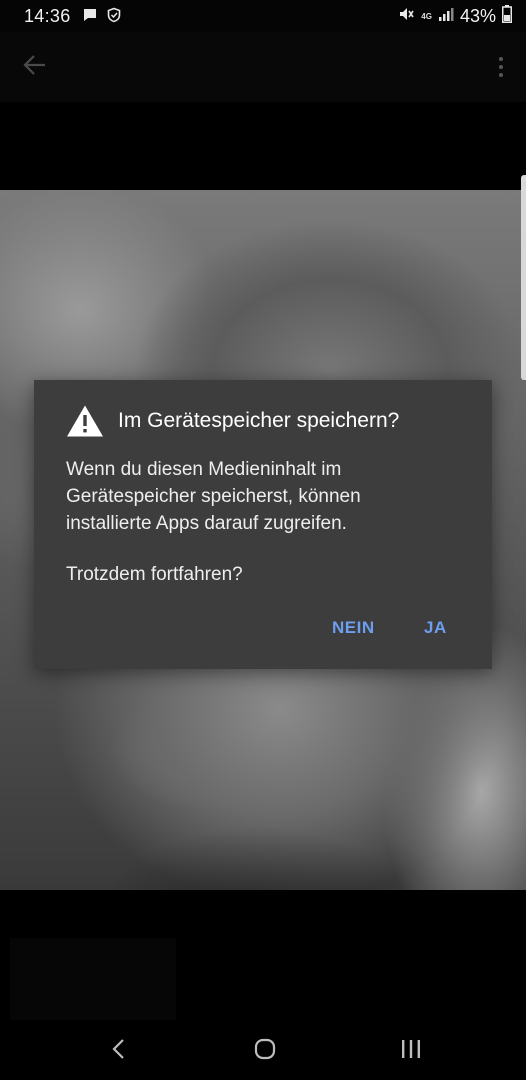  What do you see at coordinates (102, 17) in the screenshot?
I see `status-left-icons` at bounding box center [102, 17].